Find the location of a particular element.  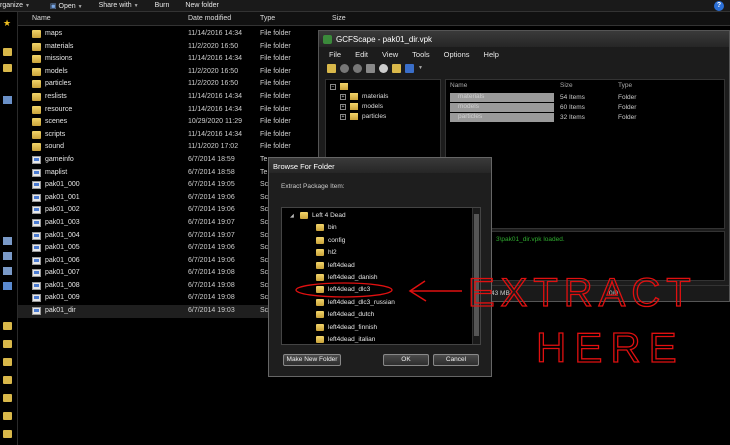

extract-icon is located at coordinates (357, 68).